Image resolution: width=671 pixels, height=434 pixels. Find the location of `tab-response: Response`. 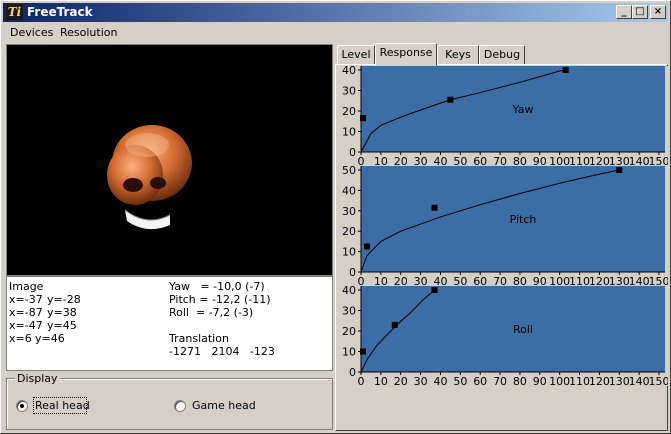

tab-response: Response is located at coordinates (406, 54).